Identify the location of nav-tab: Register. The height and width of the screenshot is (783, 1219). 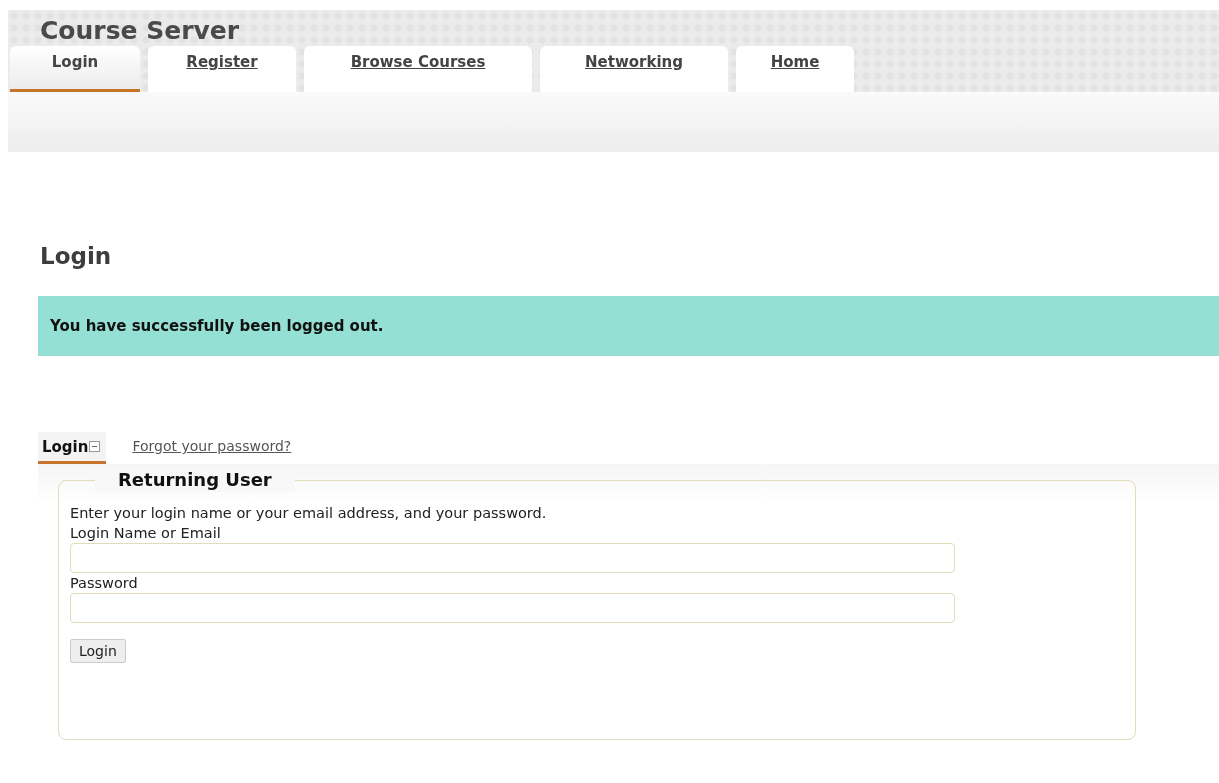
(222, 69).